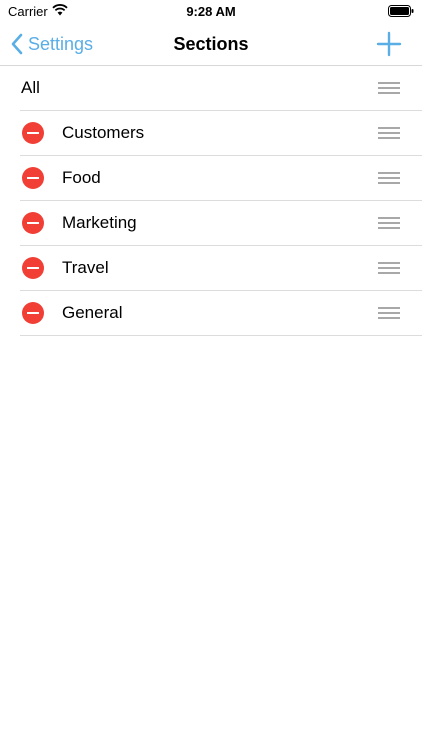 The width and height of the screenshot is (422, 750). I want to click on status-bar: Carrier 9:28 AM, so click(211, 11).